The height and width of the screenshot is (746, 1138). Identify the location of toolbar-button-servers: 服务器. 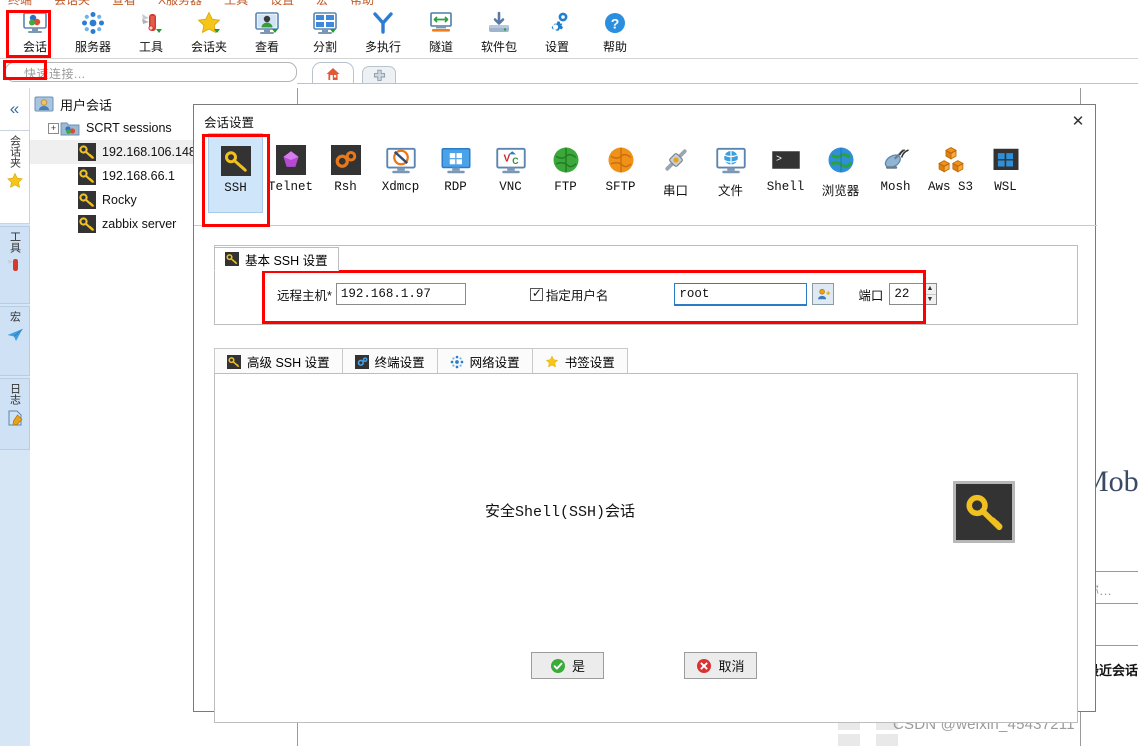
(93, 31).